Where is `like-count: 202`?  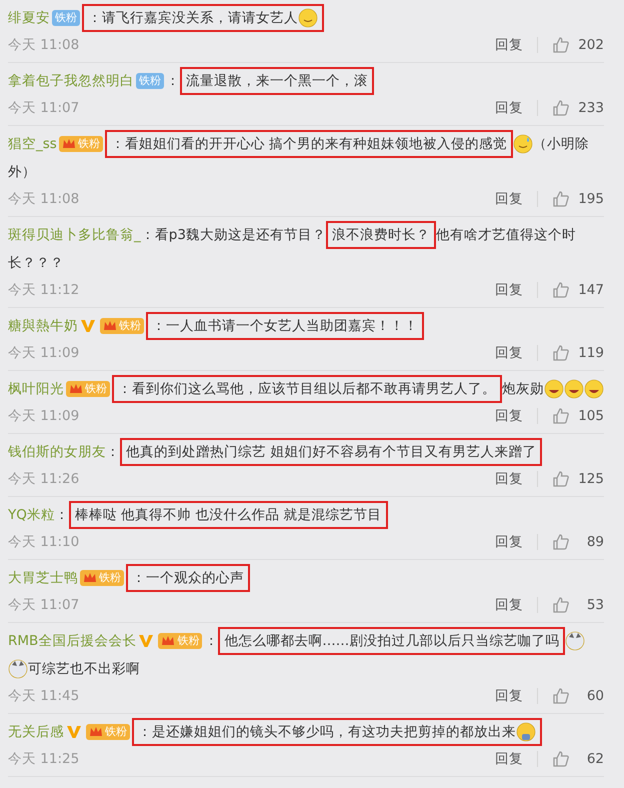 like-count: 202 is located at coordinates (591, 45).